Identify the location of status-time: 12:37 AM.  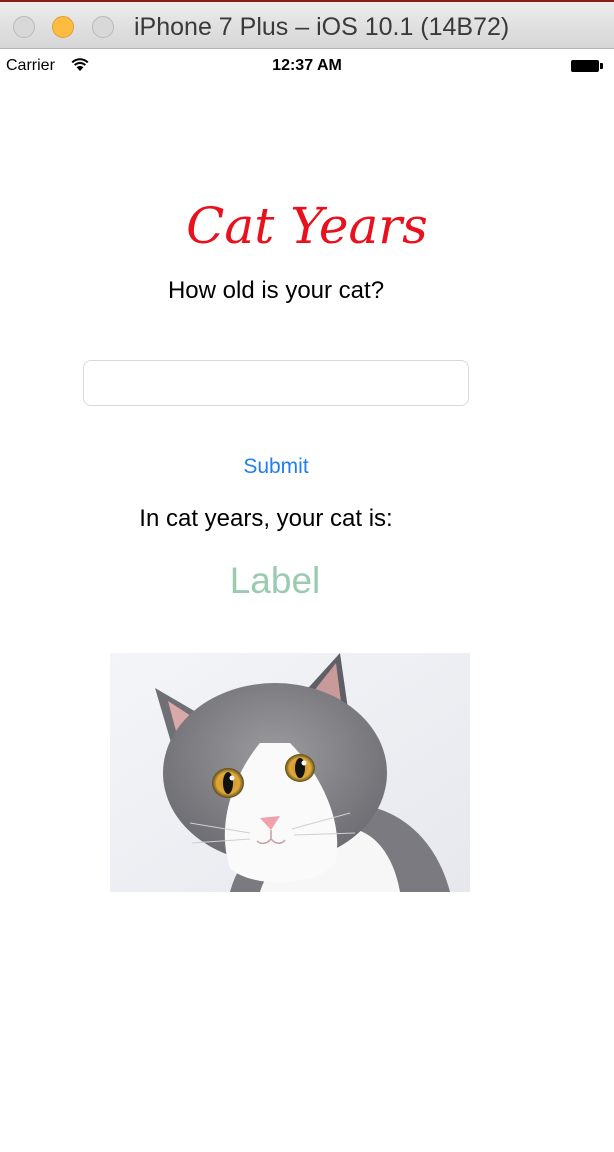
(307, 65).